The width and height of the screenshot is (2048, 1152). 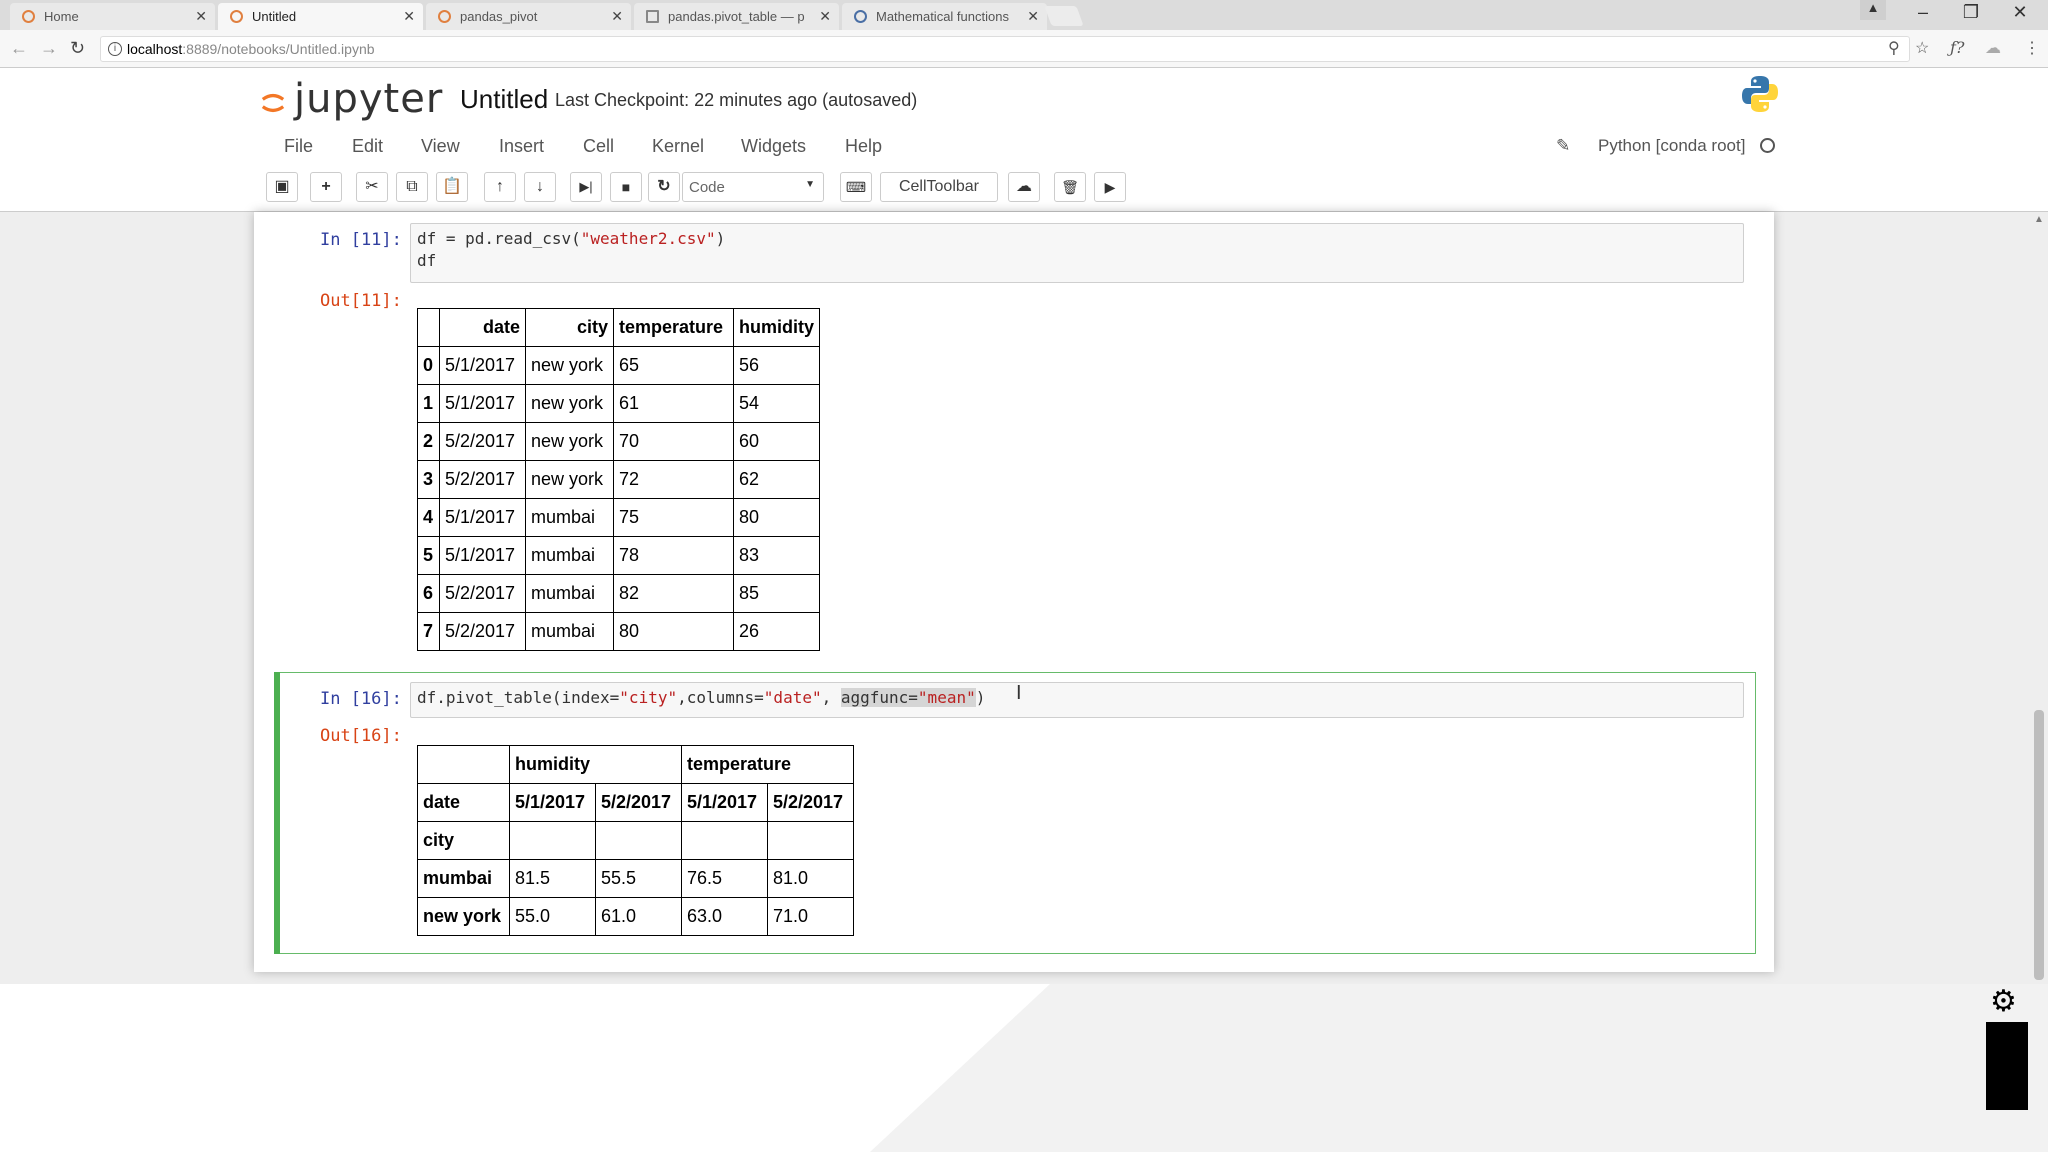 I want to click on menu-edit: Edit, so click(x=367, y=146).